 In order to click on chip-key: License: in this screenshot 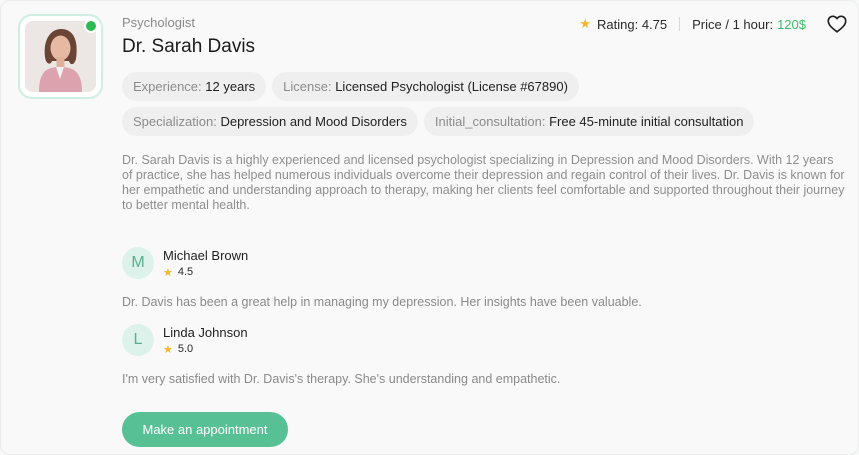, I will do `click(307, 86)`.